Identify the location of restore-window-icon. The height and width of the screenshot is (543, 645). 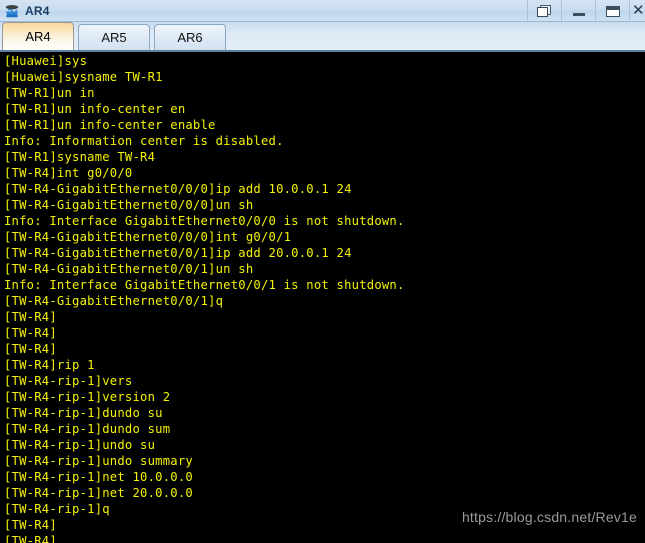
(544, 11).